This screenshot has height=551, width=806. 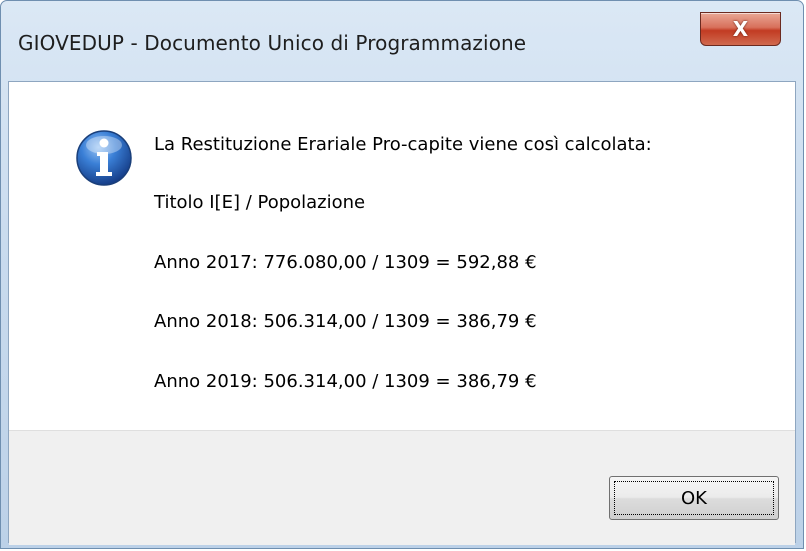 I want to click on message-line-2018: Anno 2018: 506.314,00 / 1309 = 386,79 €, so click(x=345, y=321).